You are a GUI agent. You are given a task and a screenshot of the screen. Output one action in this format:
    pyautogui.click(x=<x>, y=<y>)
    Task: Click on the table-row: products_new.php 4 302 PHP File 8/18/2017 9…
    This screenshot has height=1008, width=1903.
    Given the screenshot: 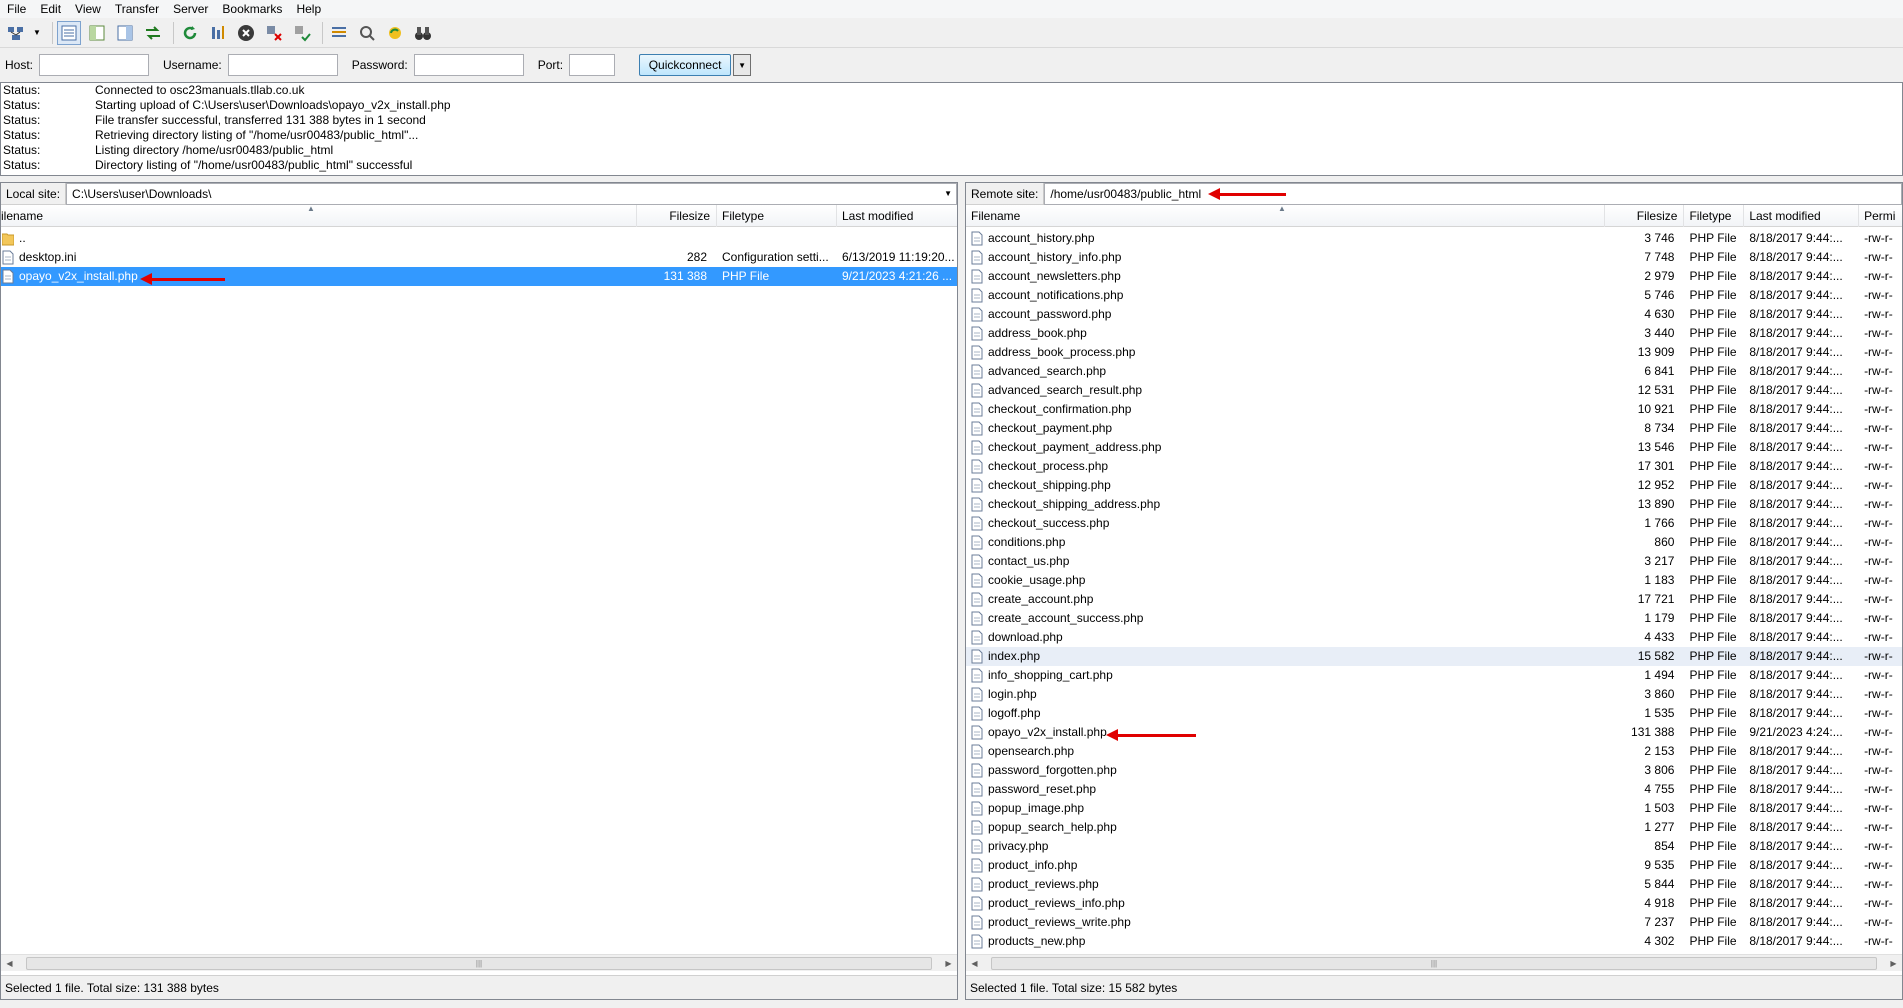 What is the action you would take?
    pyautogui.click(x=1434, y=940)
    